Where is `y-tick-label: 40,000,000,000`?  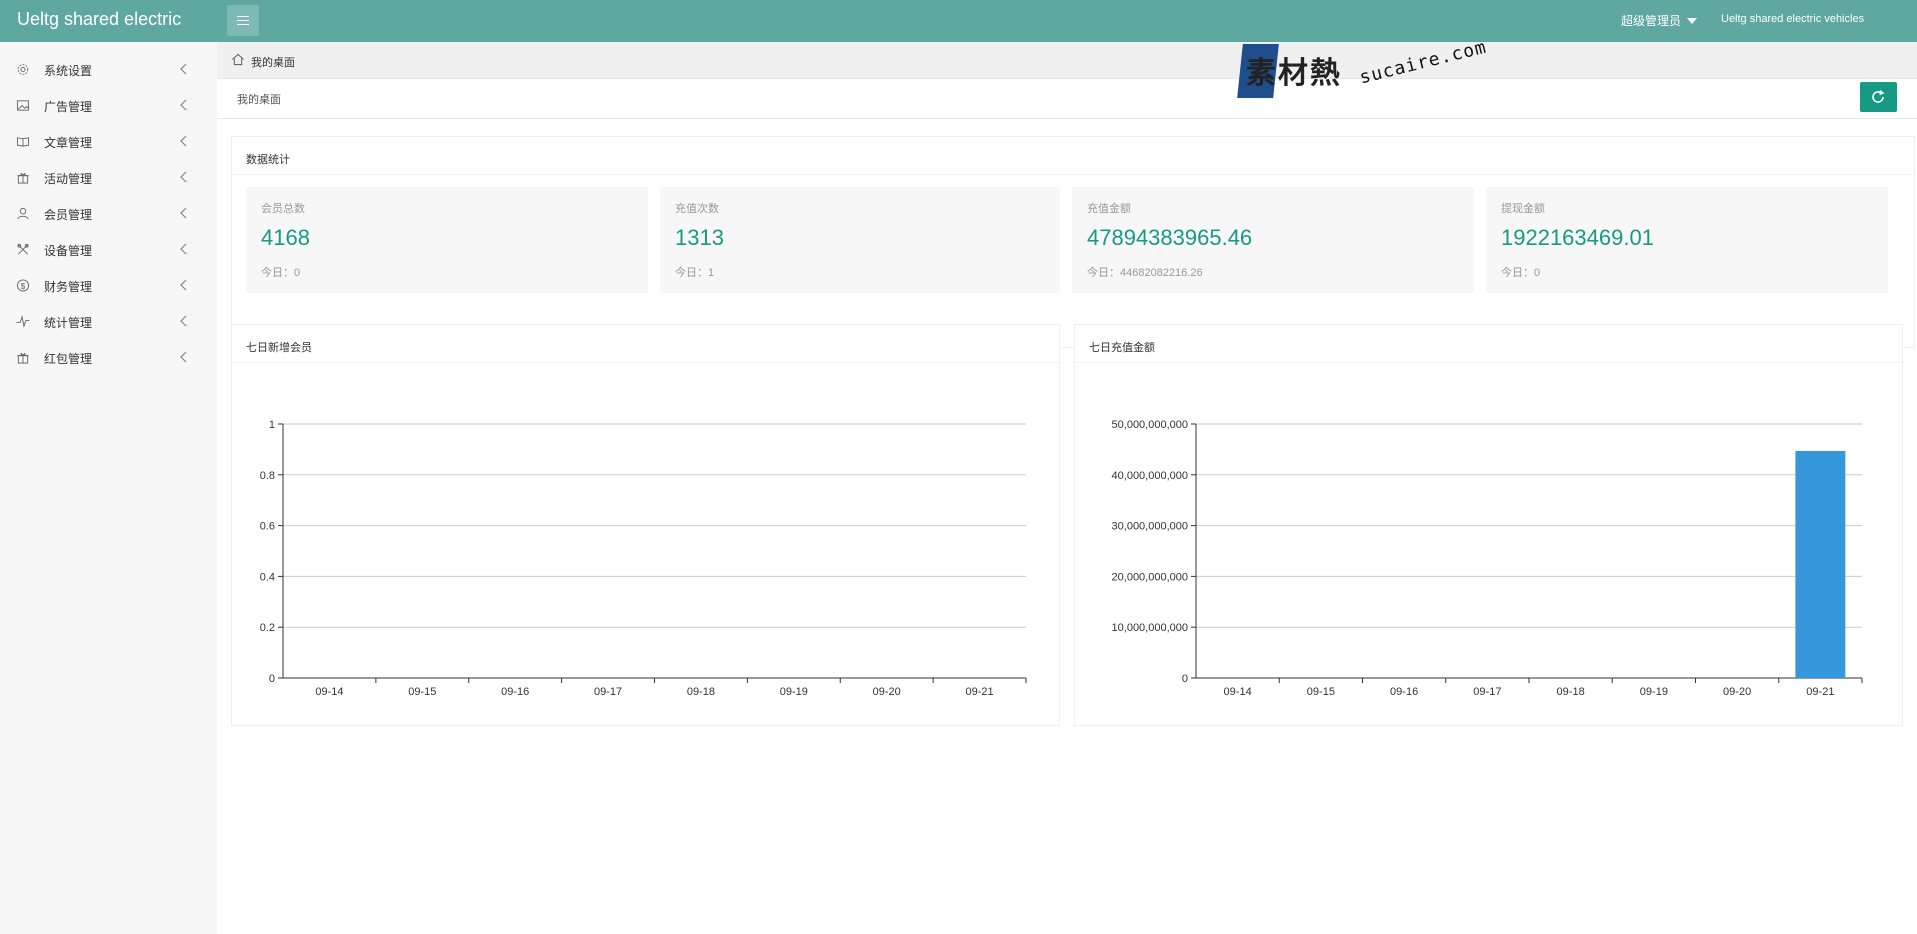
y-tick-label: 40,000,000,000 is located at coordinates (1150, 476).